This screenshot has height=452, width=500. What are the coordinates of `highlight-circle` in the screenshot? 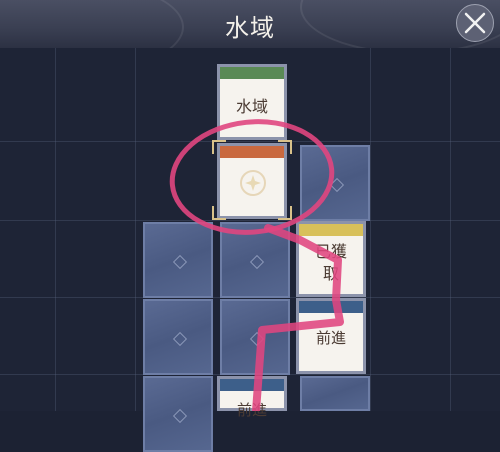 It's located at (252, 177).